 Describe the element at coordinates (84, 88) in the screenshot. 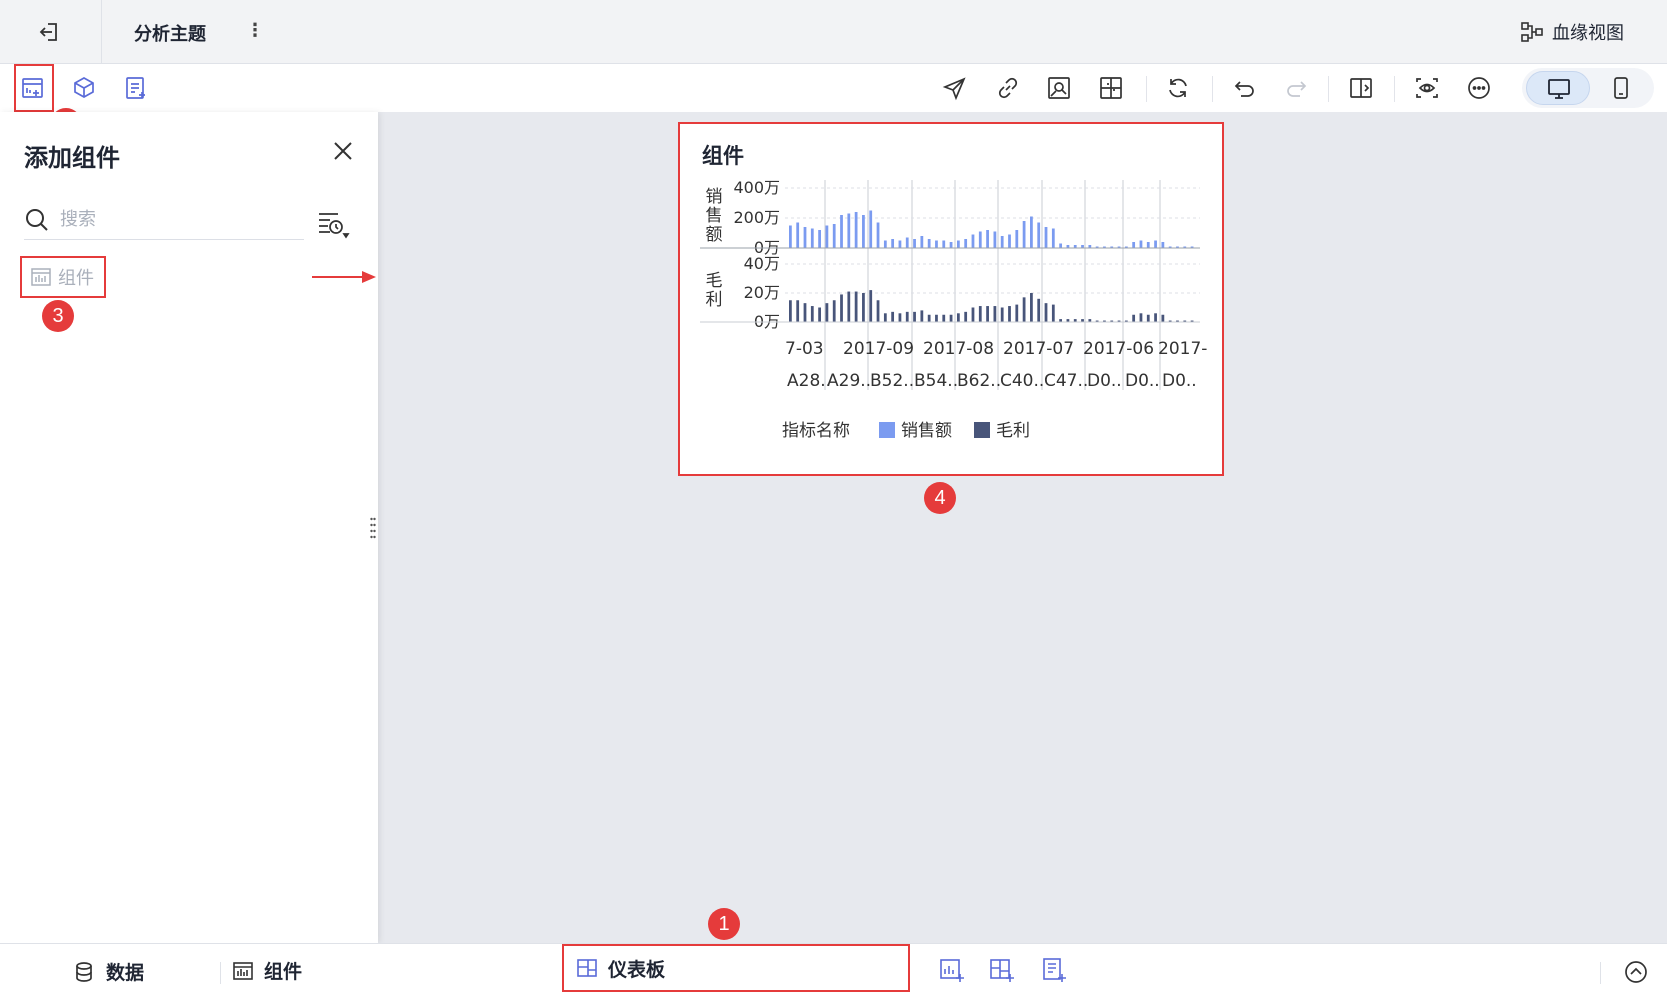

I see `add-dataset-icon` at that location.